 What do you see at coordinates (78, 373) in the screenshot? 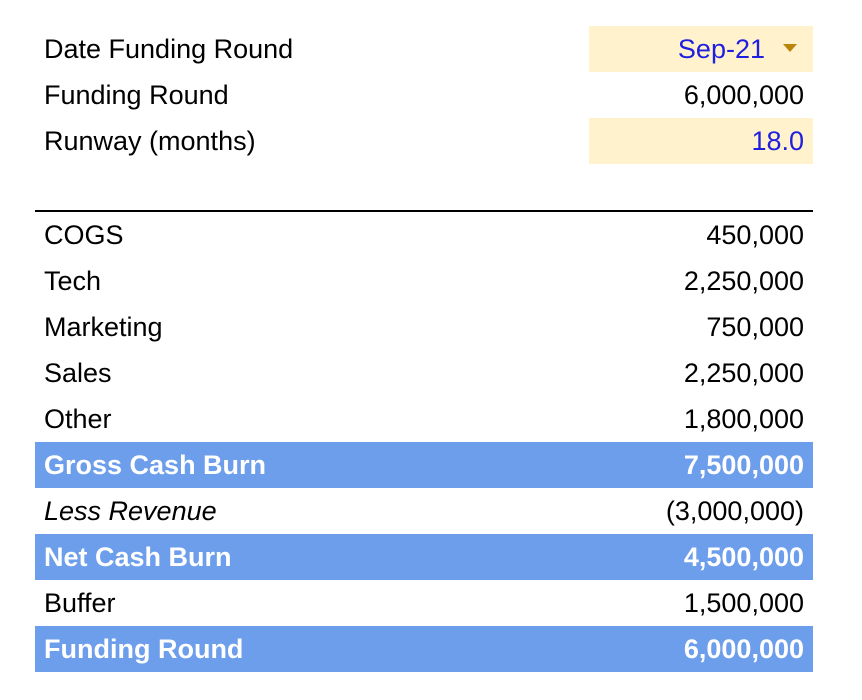
I see `row-label: Sales` at bounding box center [78, 373].